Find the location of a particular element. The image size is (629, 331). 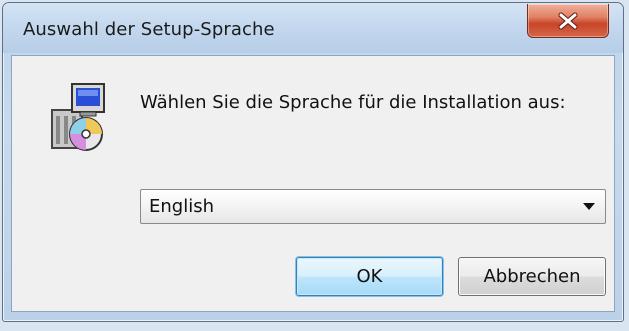

window-title: Auswahl der Setup-Sprache is located at coordinates (149, 29).